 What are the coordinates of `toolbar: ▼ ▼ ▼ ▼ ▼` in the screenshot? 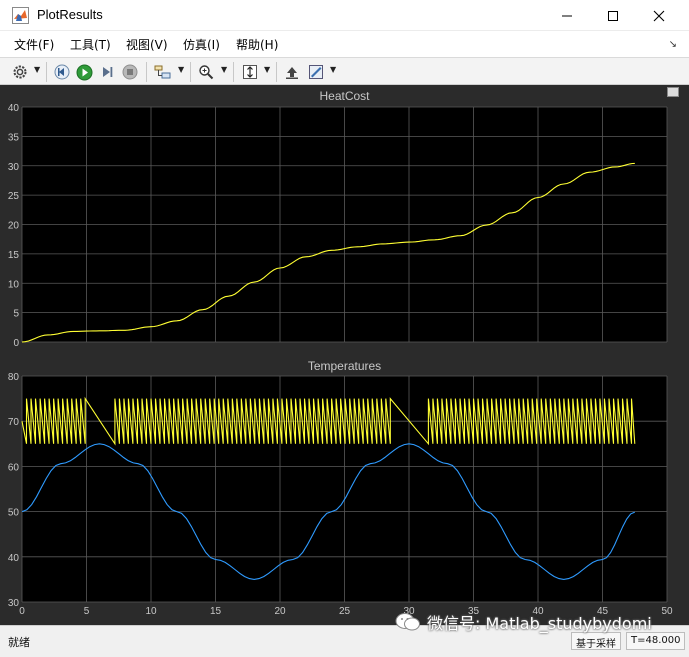 It's located at (344, 71).